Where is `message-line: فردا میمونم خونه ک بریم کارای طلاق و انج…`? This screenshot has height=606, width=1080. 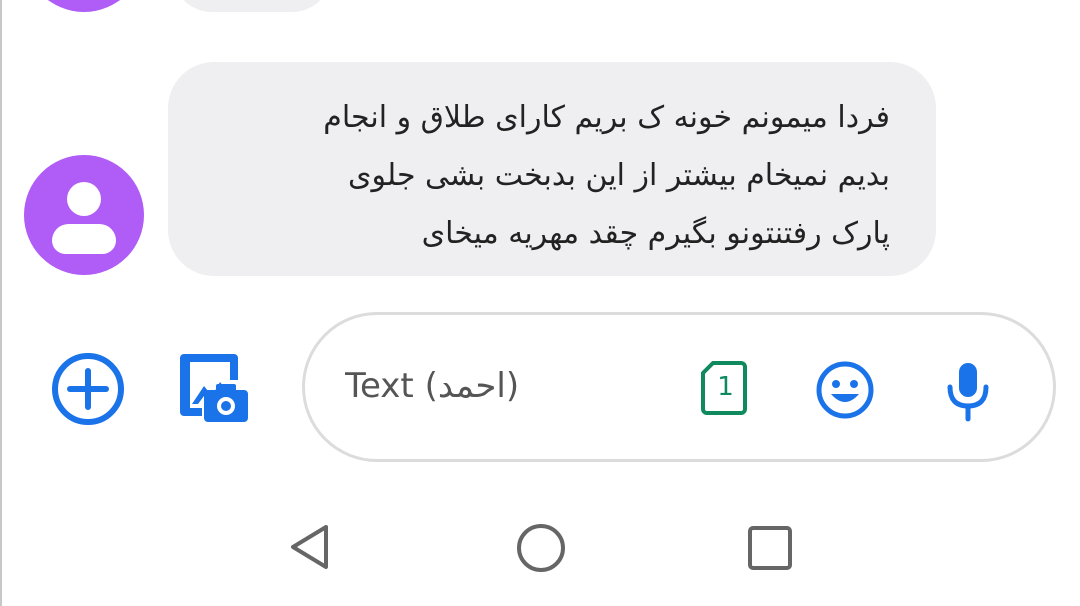 message-line: فردا میمونم خونه ک بریم کارای طلاق و انج… is located at coordinates (606, 117).